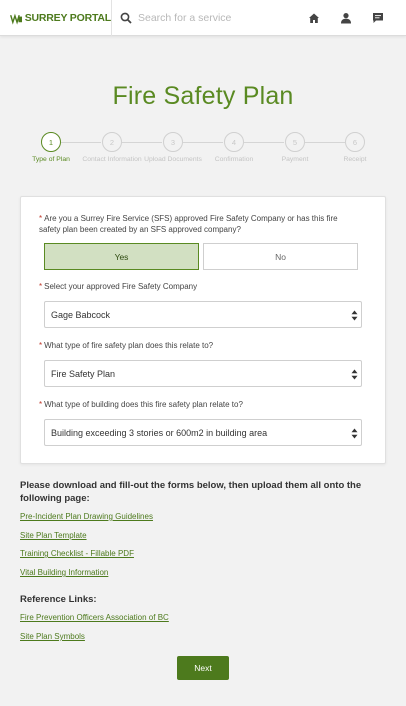 This screenshot has height=706, width=406. What do you see at coordinates (58, 599) in the screenshot?
I see `reference-links-heading: Reference Links:` at bounding box center [58, 599].